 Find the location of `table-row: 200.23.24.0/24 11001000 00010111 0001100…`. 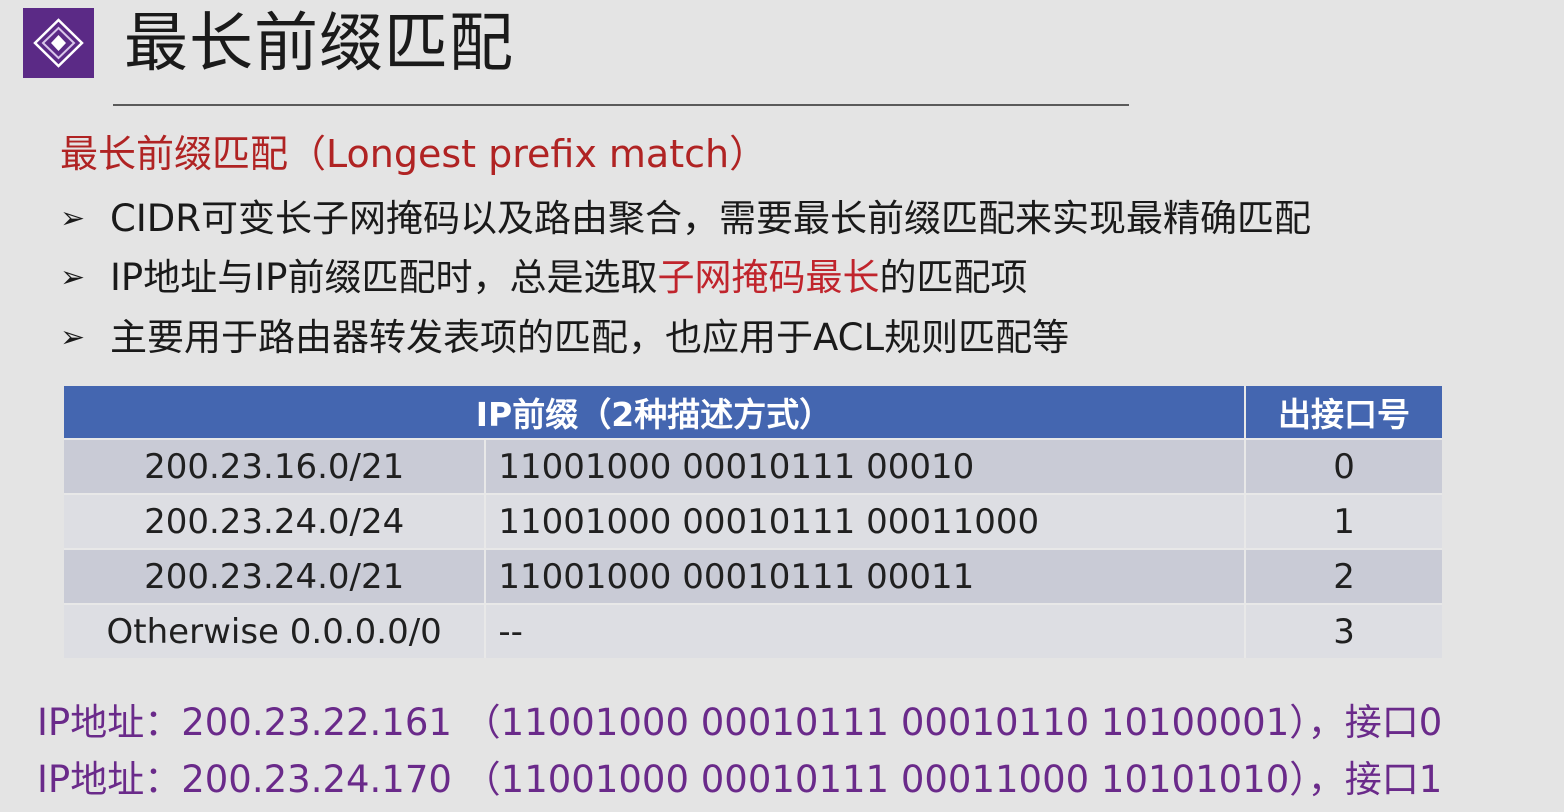

table-row: 200.23.24.0/24 11001000 00010111 0001100… is located at coordinates (753, 521).